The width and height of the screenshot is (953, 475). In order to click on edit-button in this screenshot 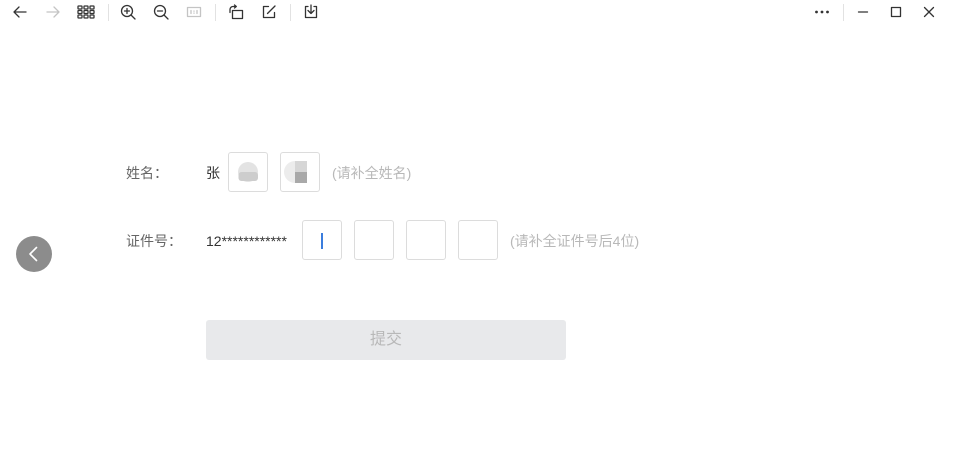, I will do `click(269, 12)`.